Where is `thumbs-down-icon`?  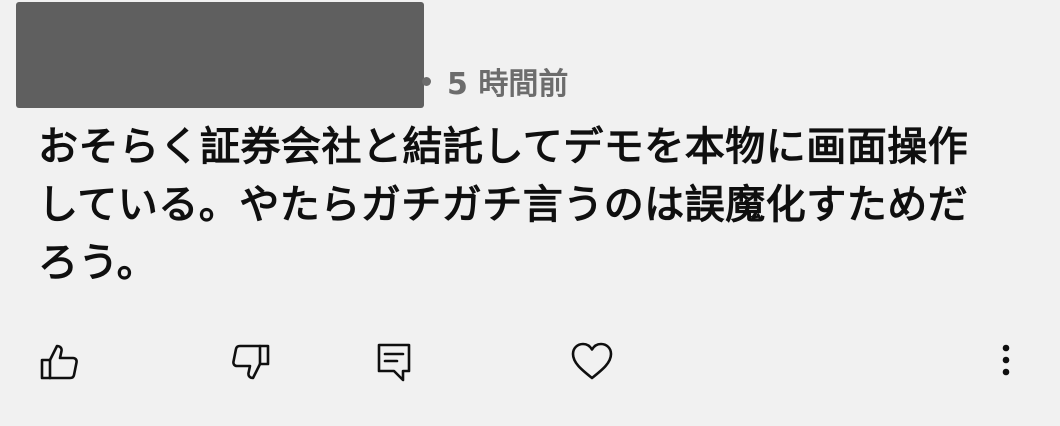
thumbs-down-icon is located at coordinates (251, 362).